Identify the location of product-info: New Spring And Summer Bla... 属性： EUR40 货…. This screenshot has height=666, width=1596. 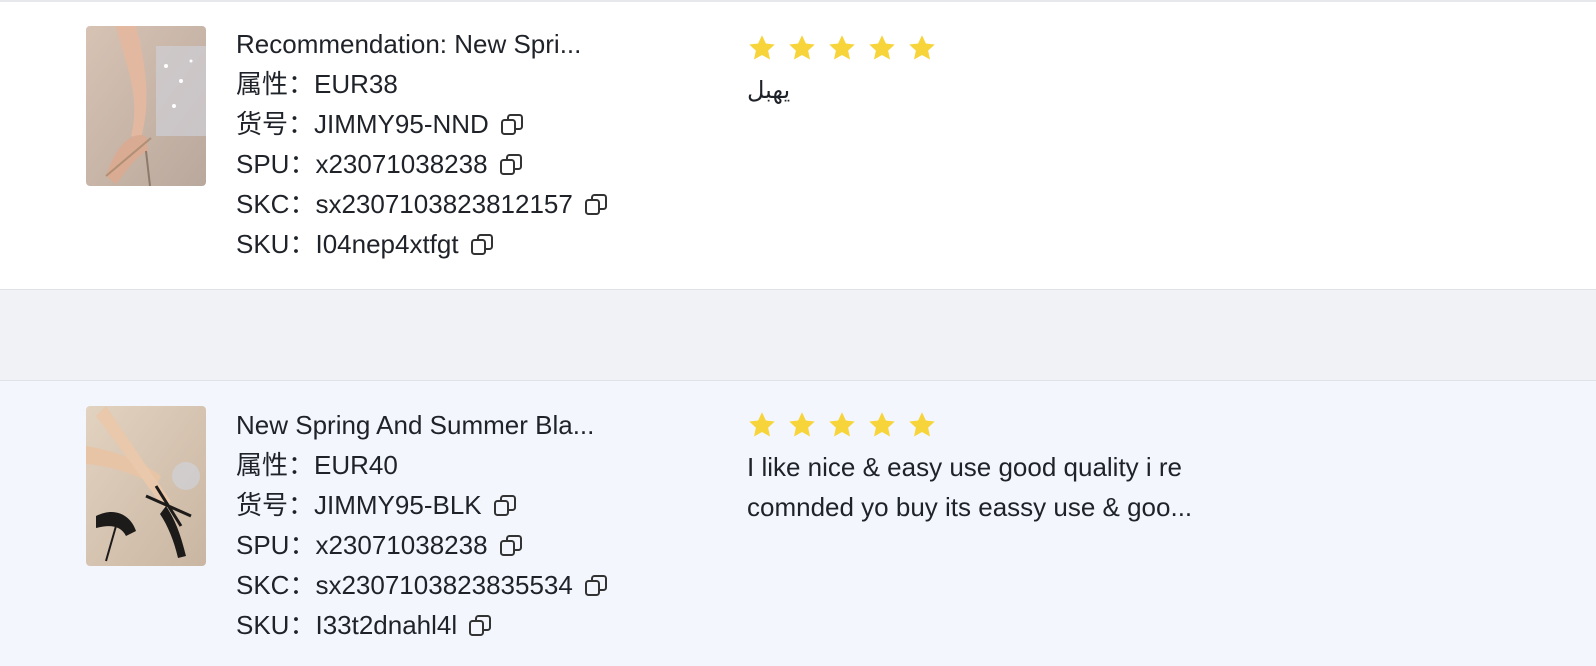
(422, 525).